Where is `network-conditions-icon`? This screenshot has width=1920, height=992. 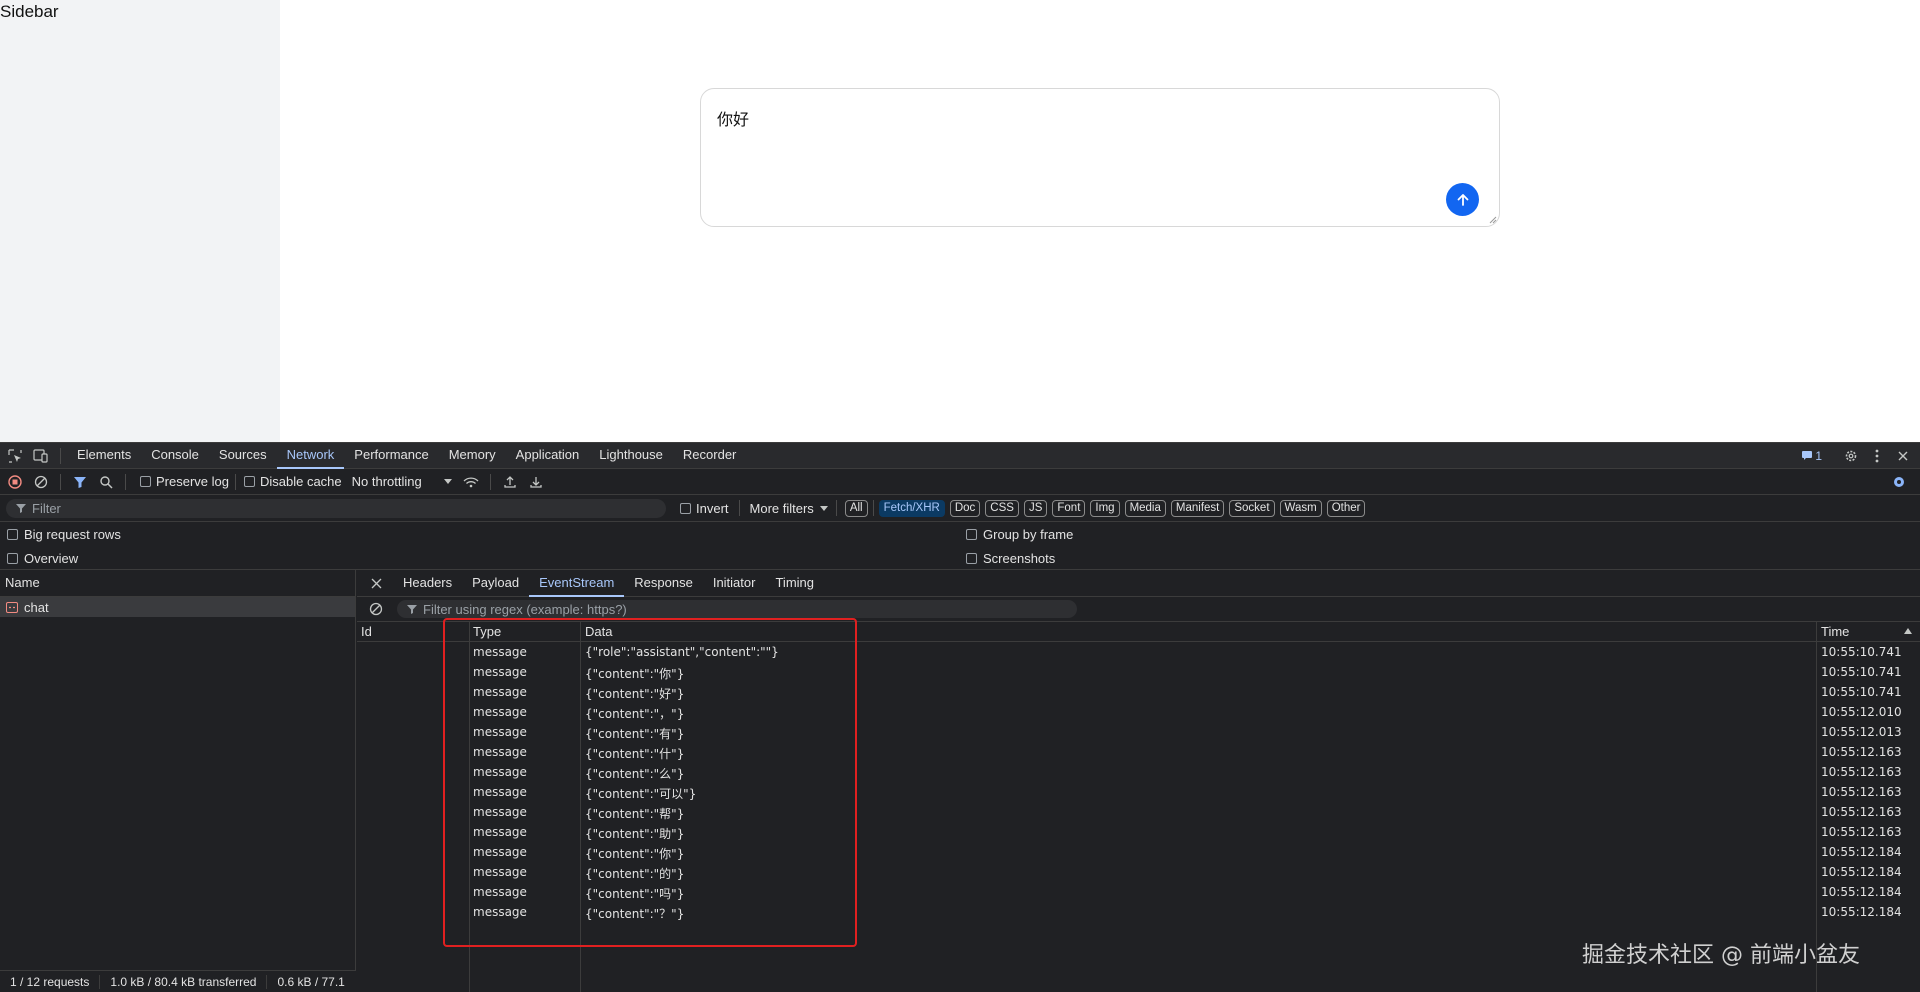
network-conditions-icon is located at coordinates (471, 482).